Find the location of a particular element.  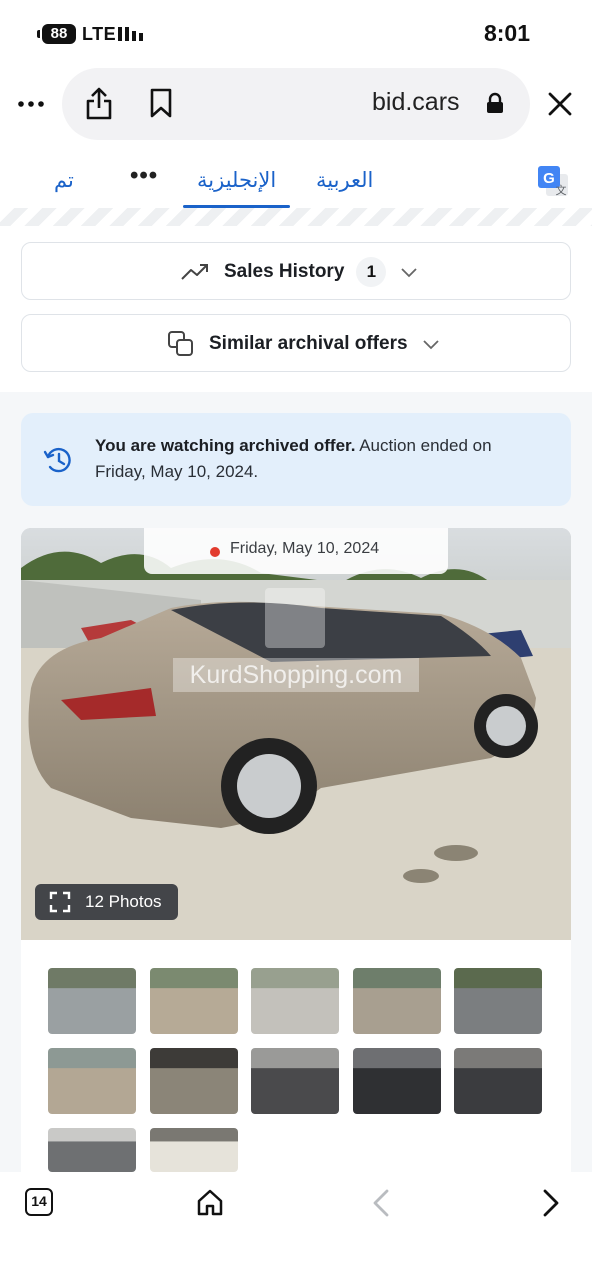

tabs-button: 14 is located at coordinates (39, 1202).